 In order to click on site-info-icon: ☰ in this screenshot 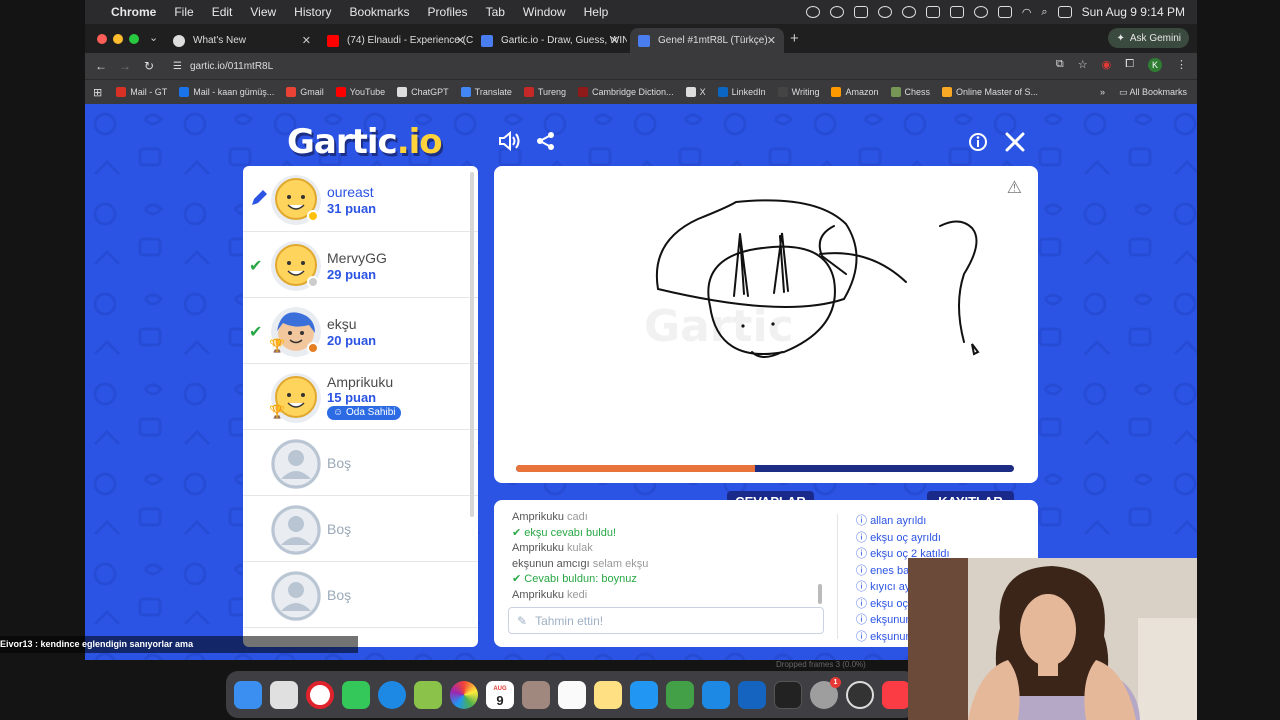, I will do `click(177, 66)`.